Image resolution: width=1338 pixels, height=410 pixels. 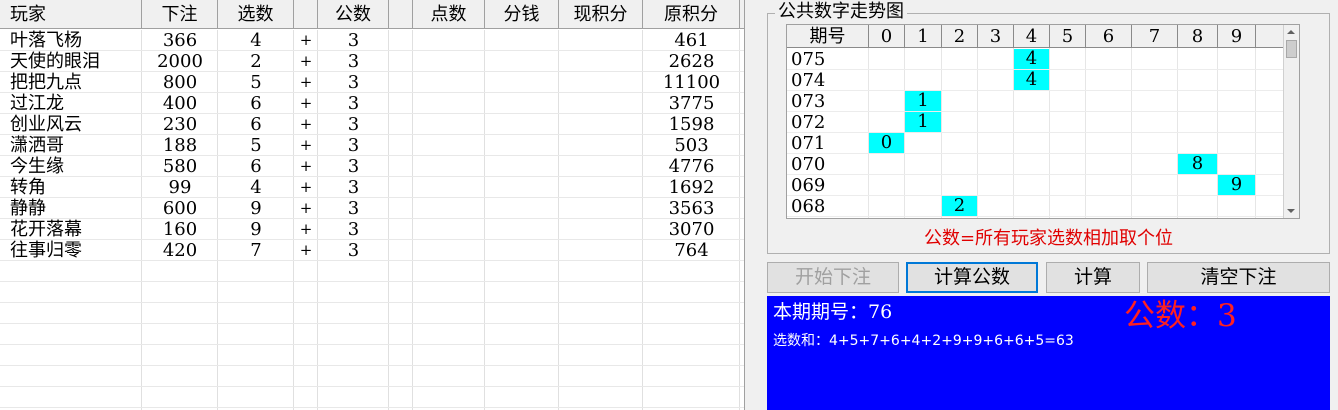 What do you see at coordinates (996, 36) in the screenshot?
I see `trend-header-digit-3: 3` at bounding box center [996, 36].